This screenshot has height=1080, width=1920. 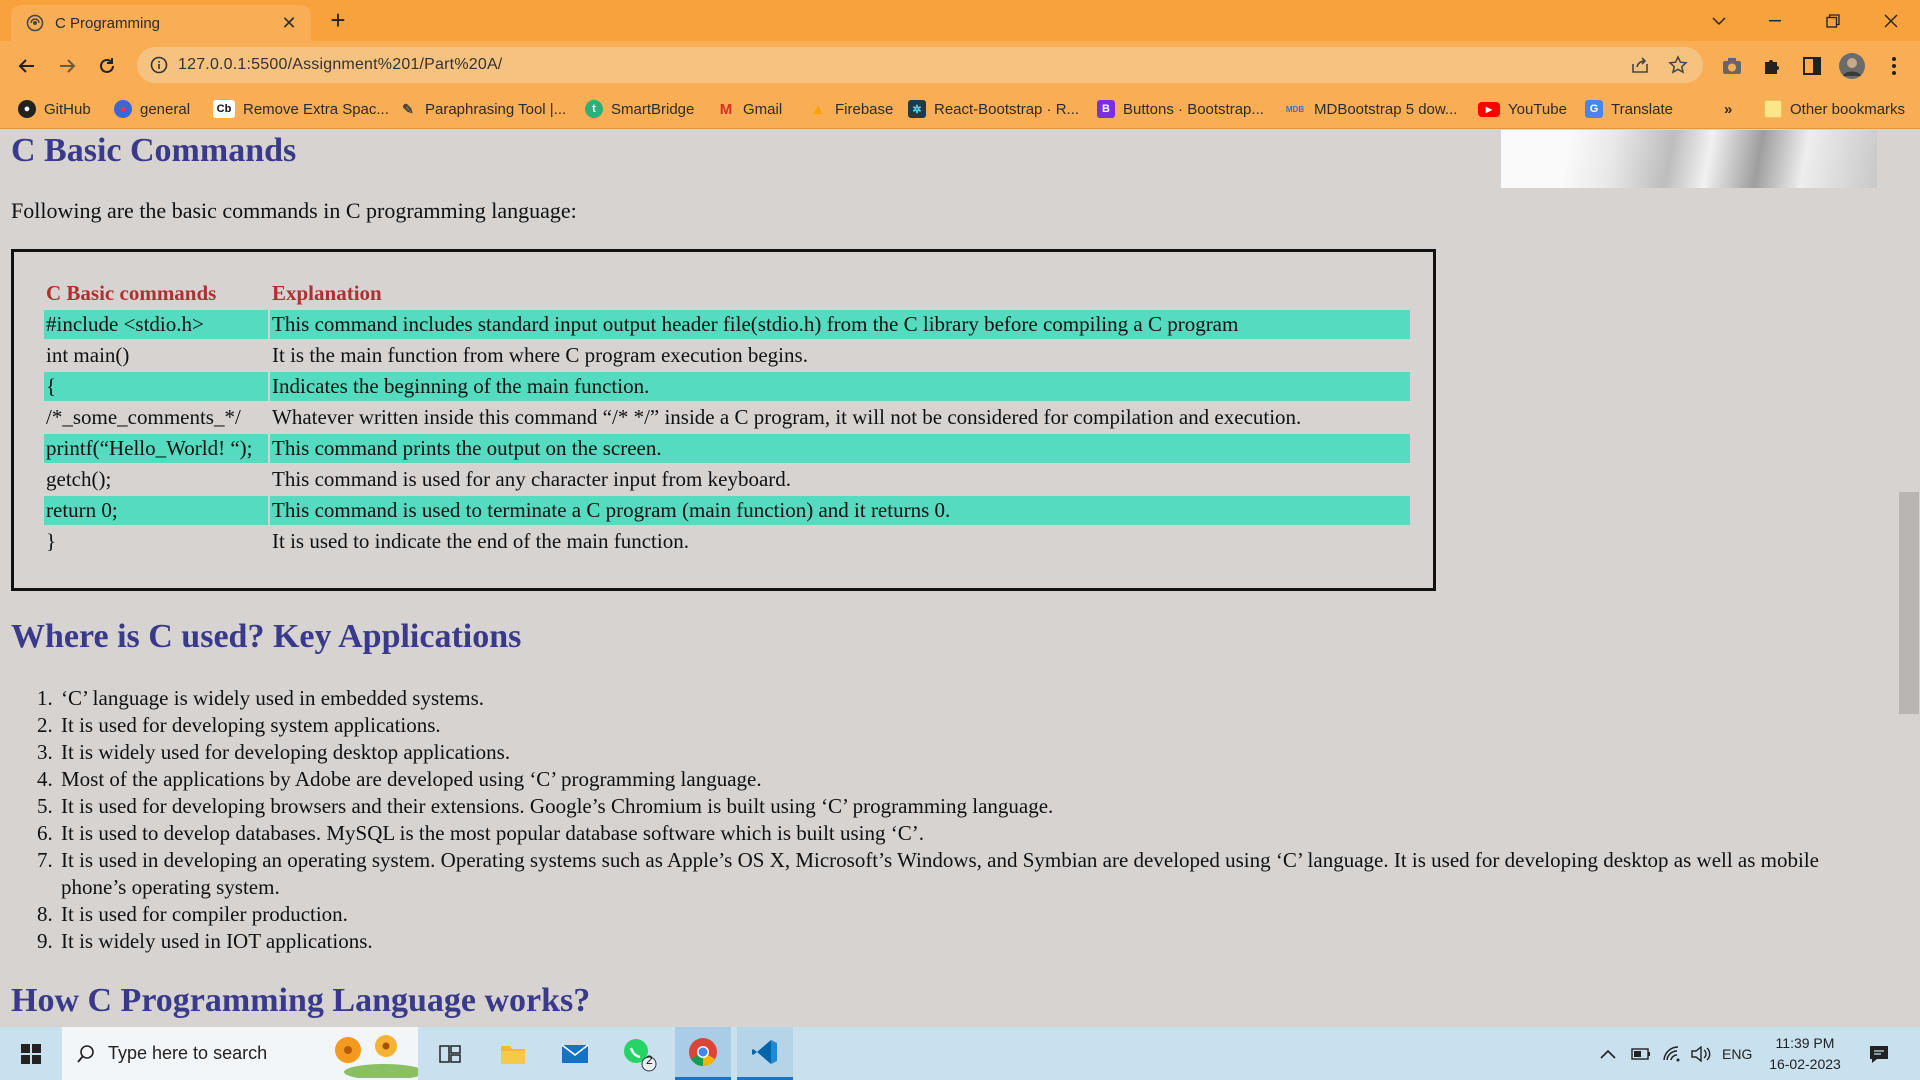 I want to click on menu-dots-icon, so click(x=1894, y=66).